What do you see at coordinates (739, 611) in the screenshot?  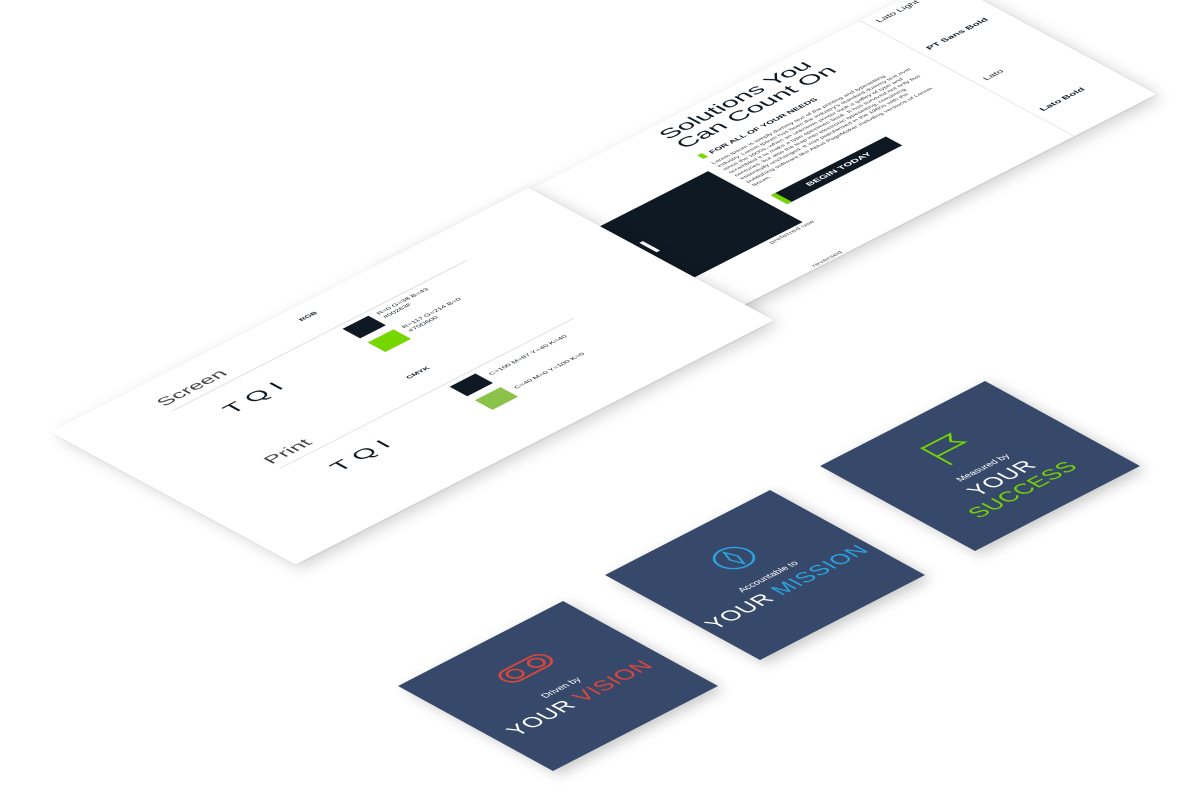 I see `mission-word-your: YOUR` at bounding box center [739, 611].